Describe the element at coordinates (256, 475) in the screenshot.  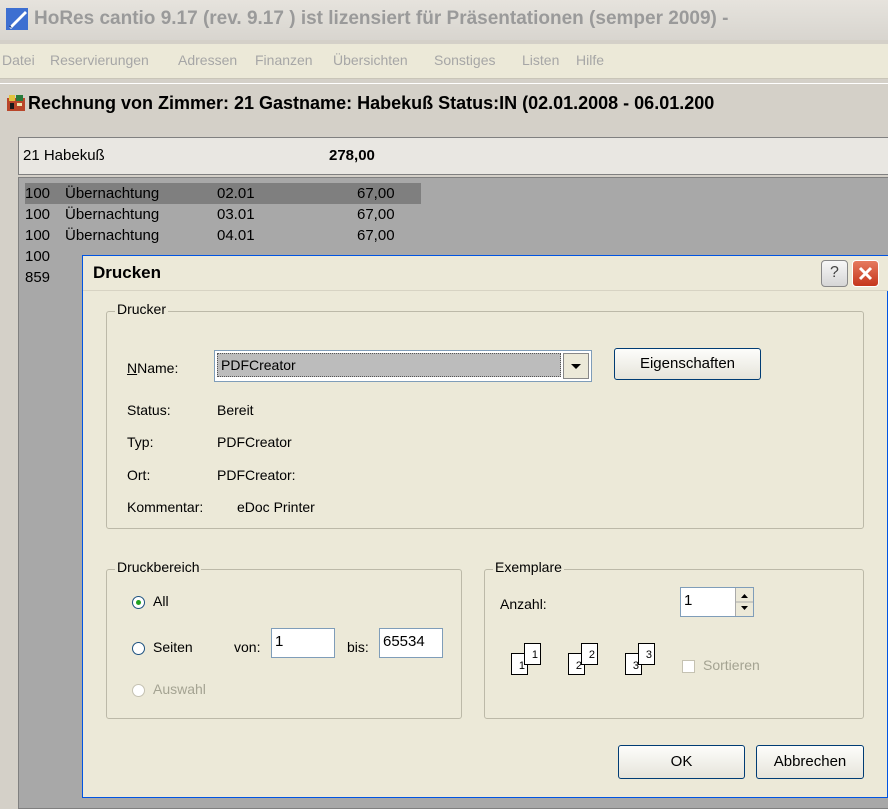
I see `location-value: PDFCreator:` at that location.